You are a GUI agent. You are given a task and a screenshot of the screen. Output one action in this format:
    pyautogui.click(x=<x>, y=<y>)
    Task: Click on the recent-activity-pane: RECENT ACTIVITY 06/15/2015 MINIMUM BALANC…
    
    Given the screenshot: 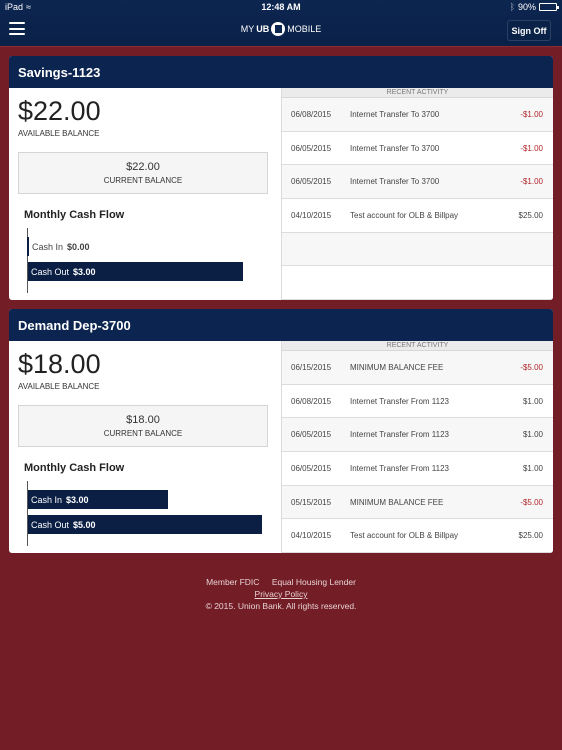 What is the action you would take?
    pyautogui.click(x=417, y=447)
    